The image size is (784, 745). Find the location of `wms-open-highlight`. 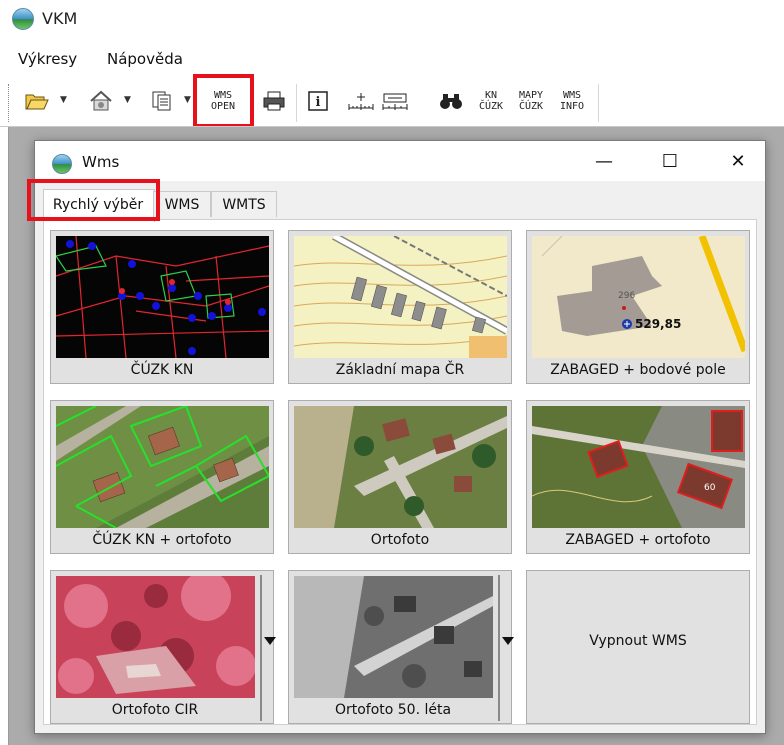

wms-open-highlight is located at coordinates (223, 101).